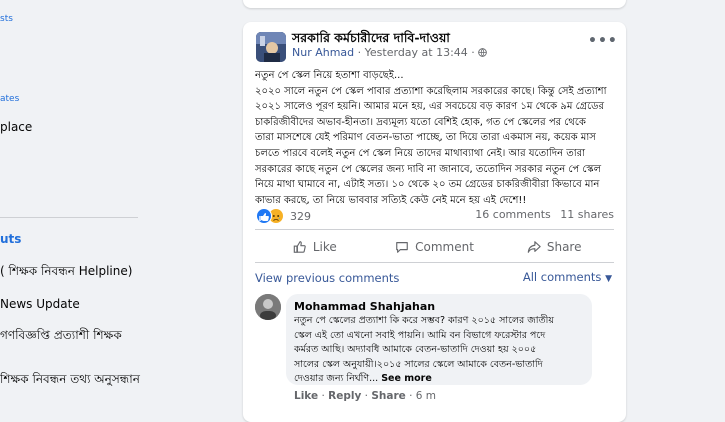 This screenshot has width=725, height=422. What do you see at coordinates (323, 52) in the screenshot?
I see `author-name: Nur Ahmad` at bounding box center [323, 52].